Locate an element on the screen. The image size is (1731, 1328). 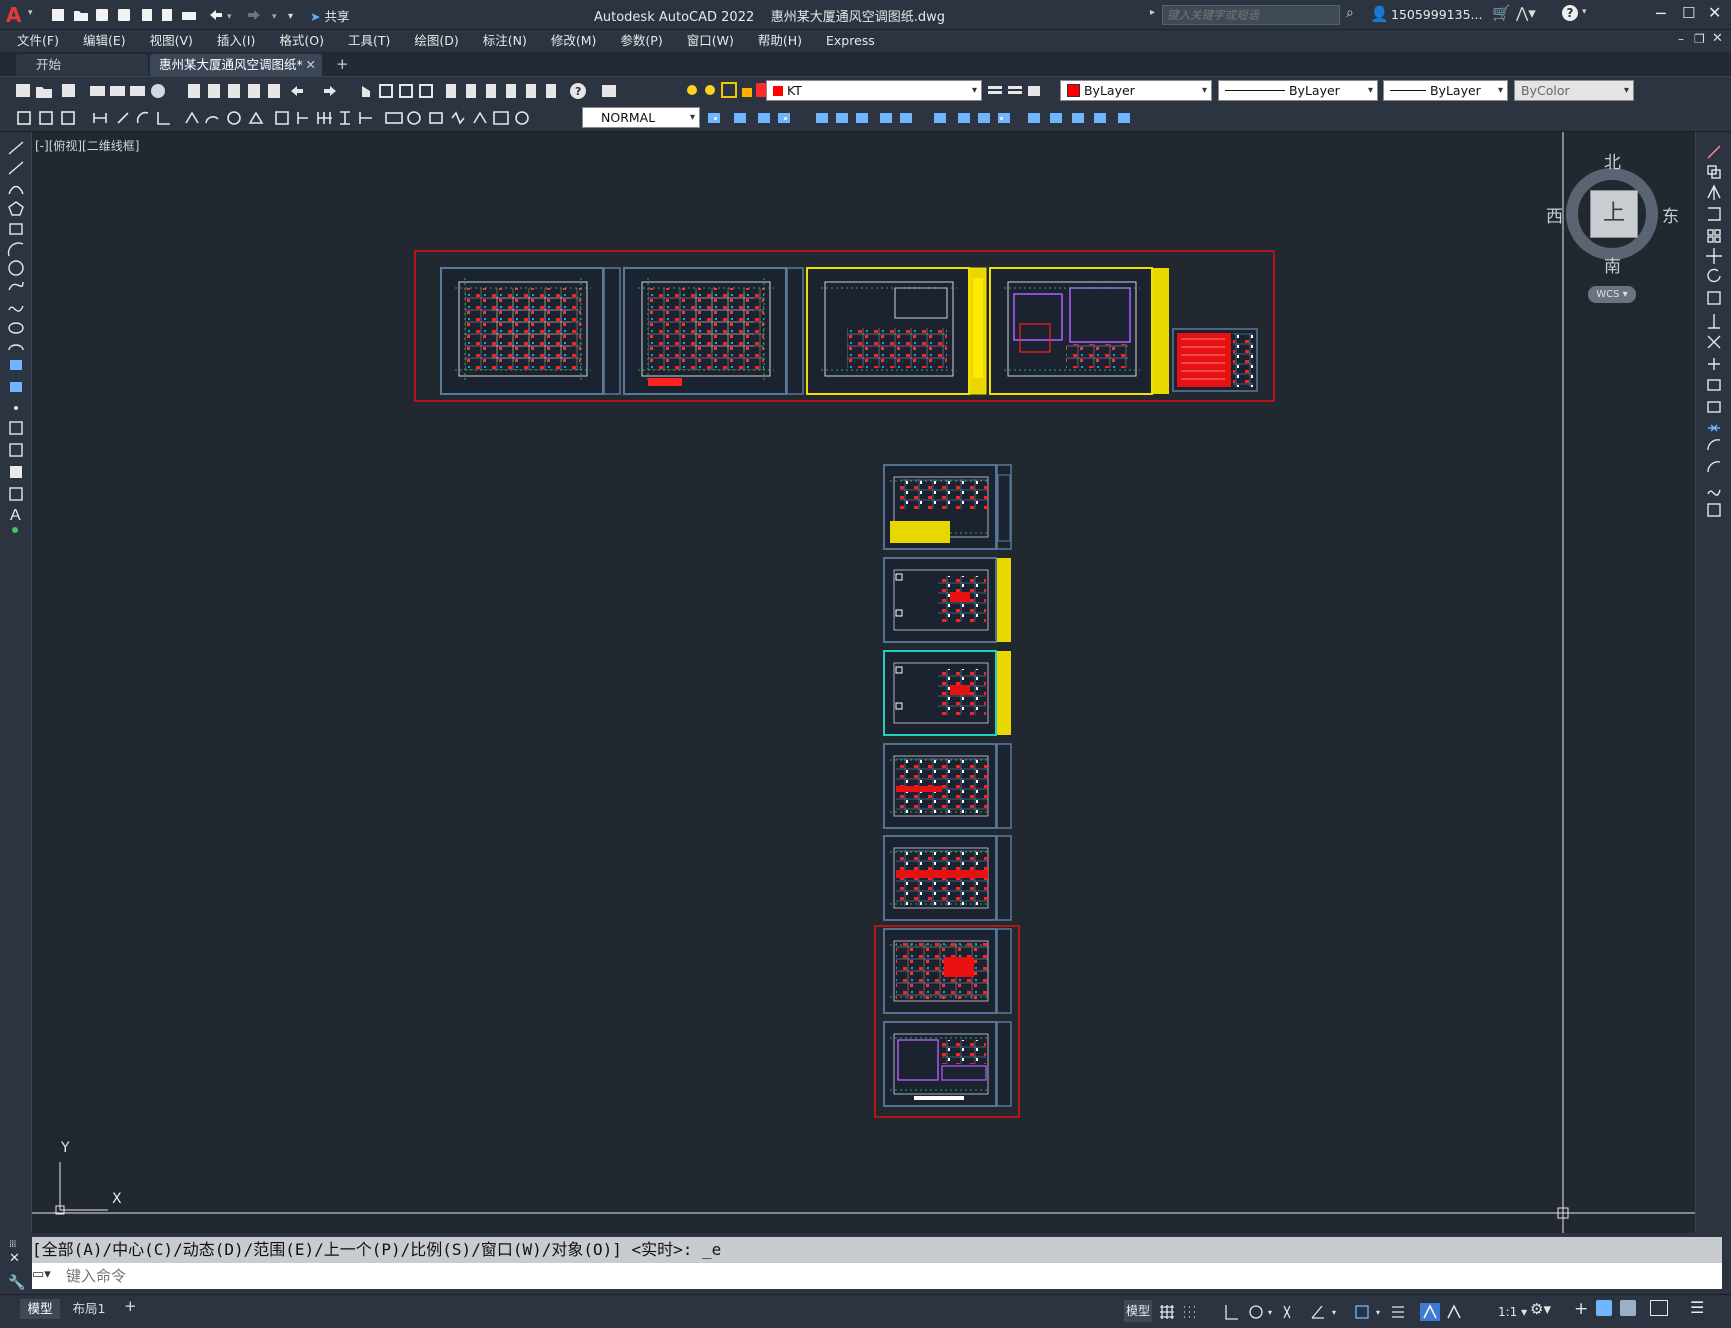
blend-icon is located at coordinates (1714, 492).